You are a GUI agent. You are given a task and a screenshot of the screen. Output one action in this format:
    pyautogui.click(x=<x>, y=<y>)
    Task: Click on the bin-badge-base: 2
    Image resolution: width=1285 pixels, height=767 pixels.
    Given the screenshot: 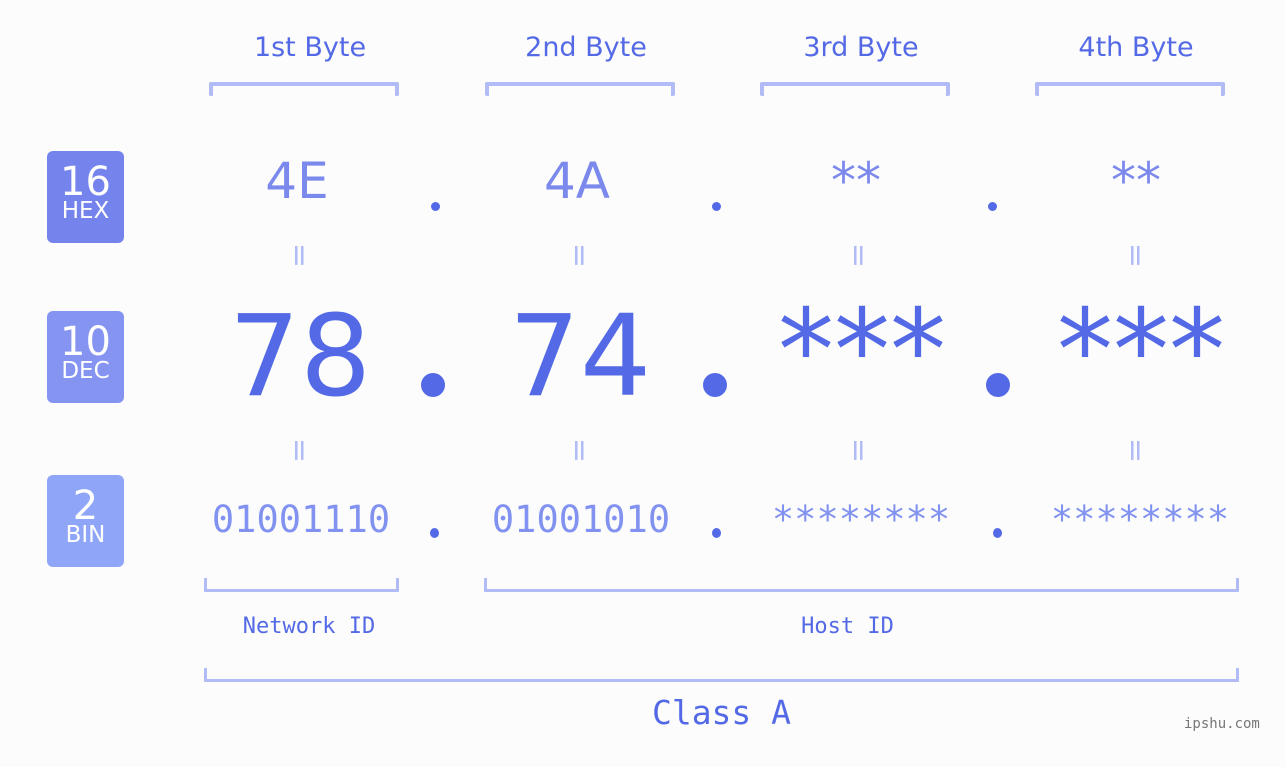 What is the action you would take?
    pyautogui.click(x=85, y=506)
    